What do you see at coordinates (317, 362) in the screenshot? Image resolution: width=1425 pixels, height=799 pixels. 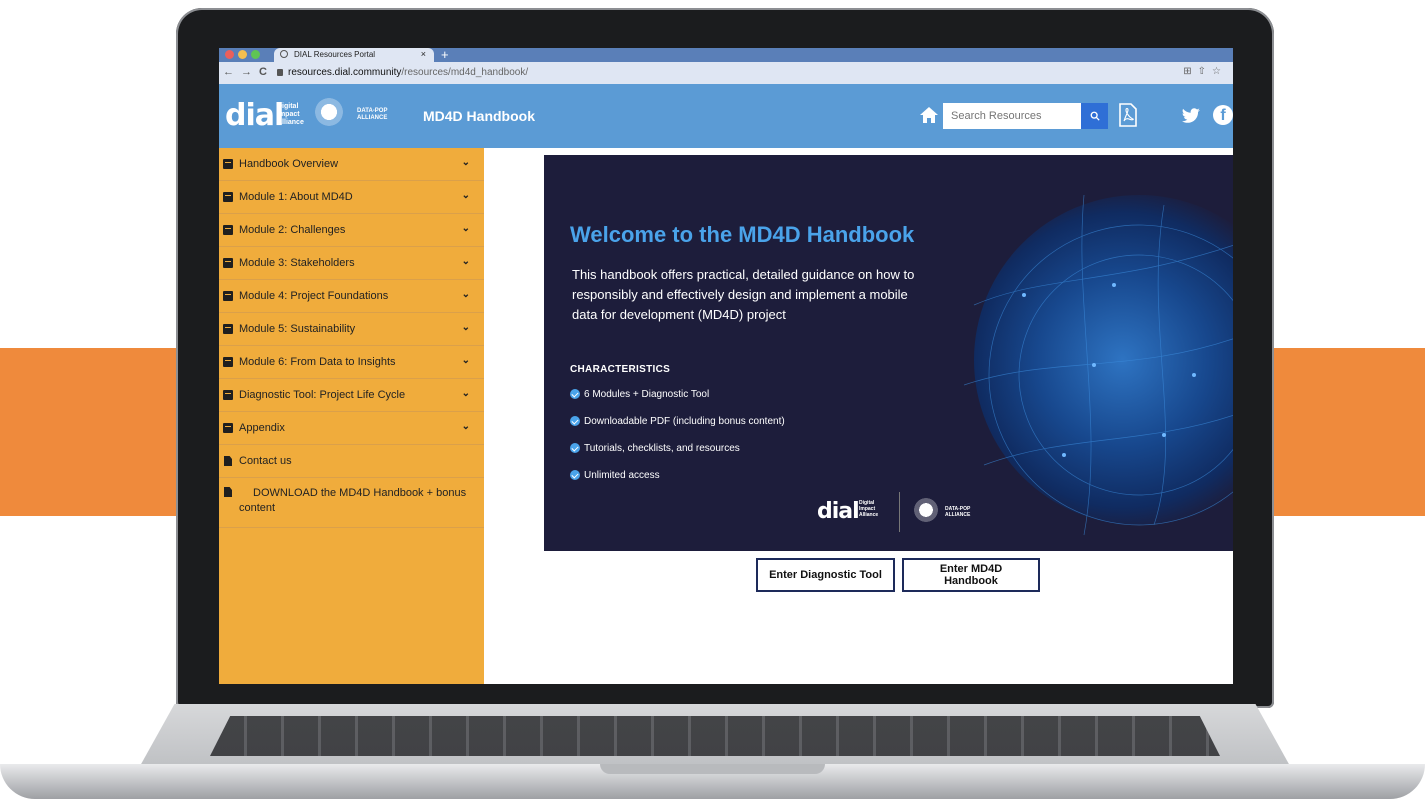 I see `sidebar-item-label: Module 6: From Data to Insights` at bounding box center [317, 362].